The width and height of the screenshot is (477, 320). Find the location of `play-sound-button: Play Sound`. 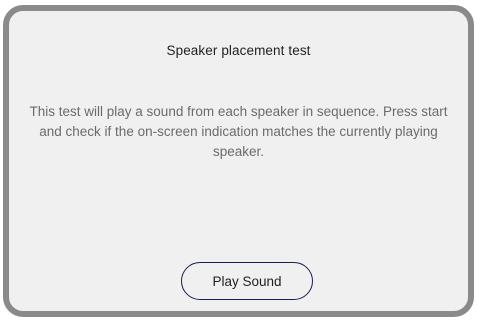

play-sound-button: Play Sound is located at coordinates (247, 281).